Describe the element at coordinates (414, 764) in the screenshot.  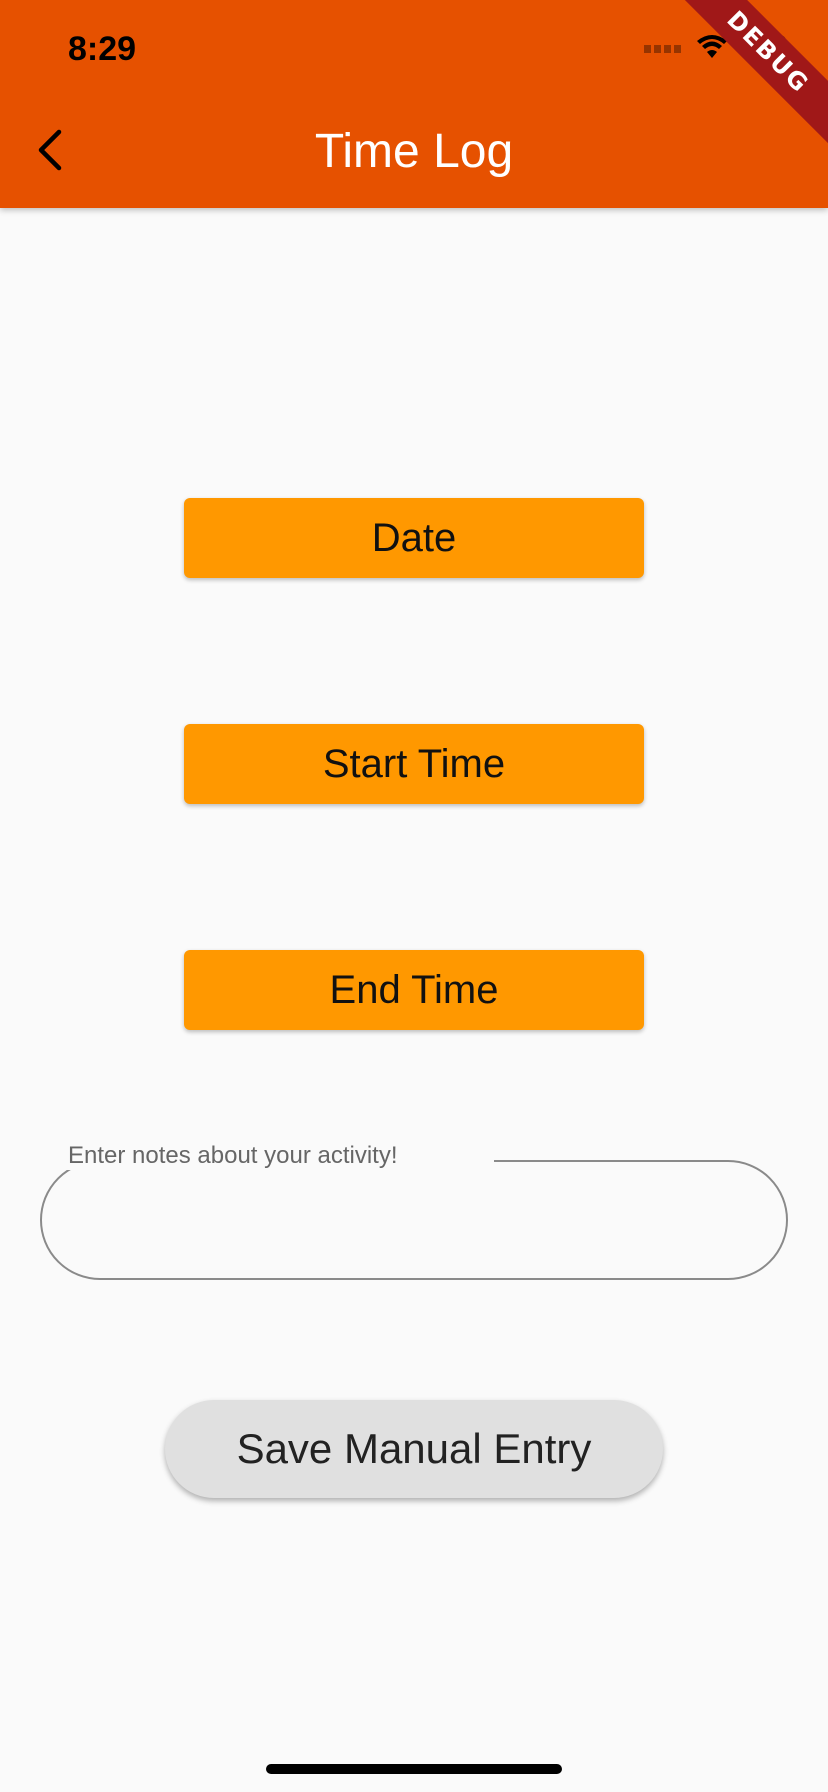
I see `start-time-button: Start Time` at that location.